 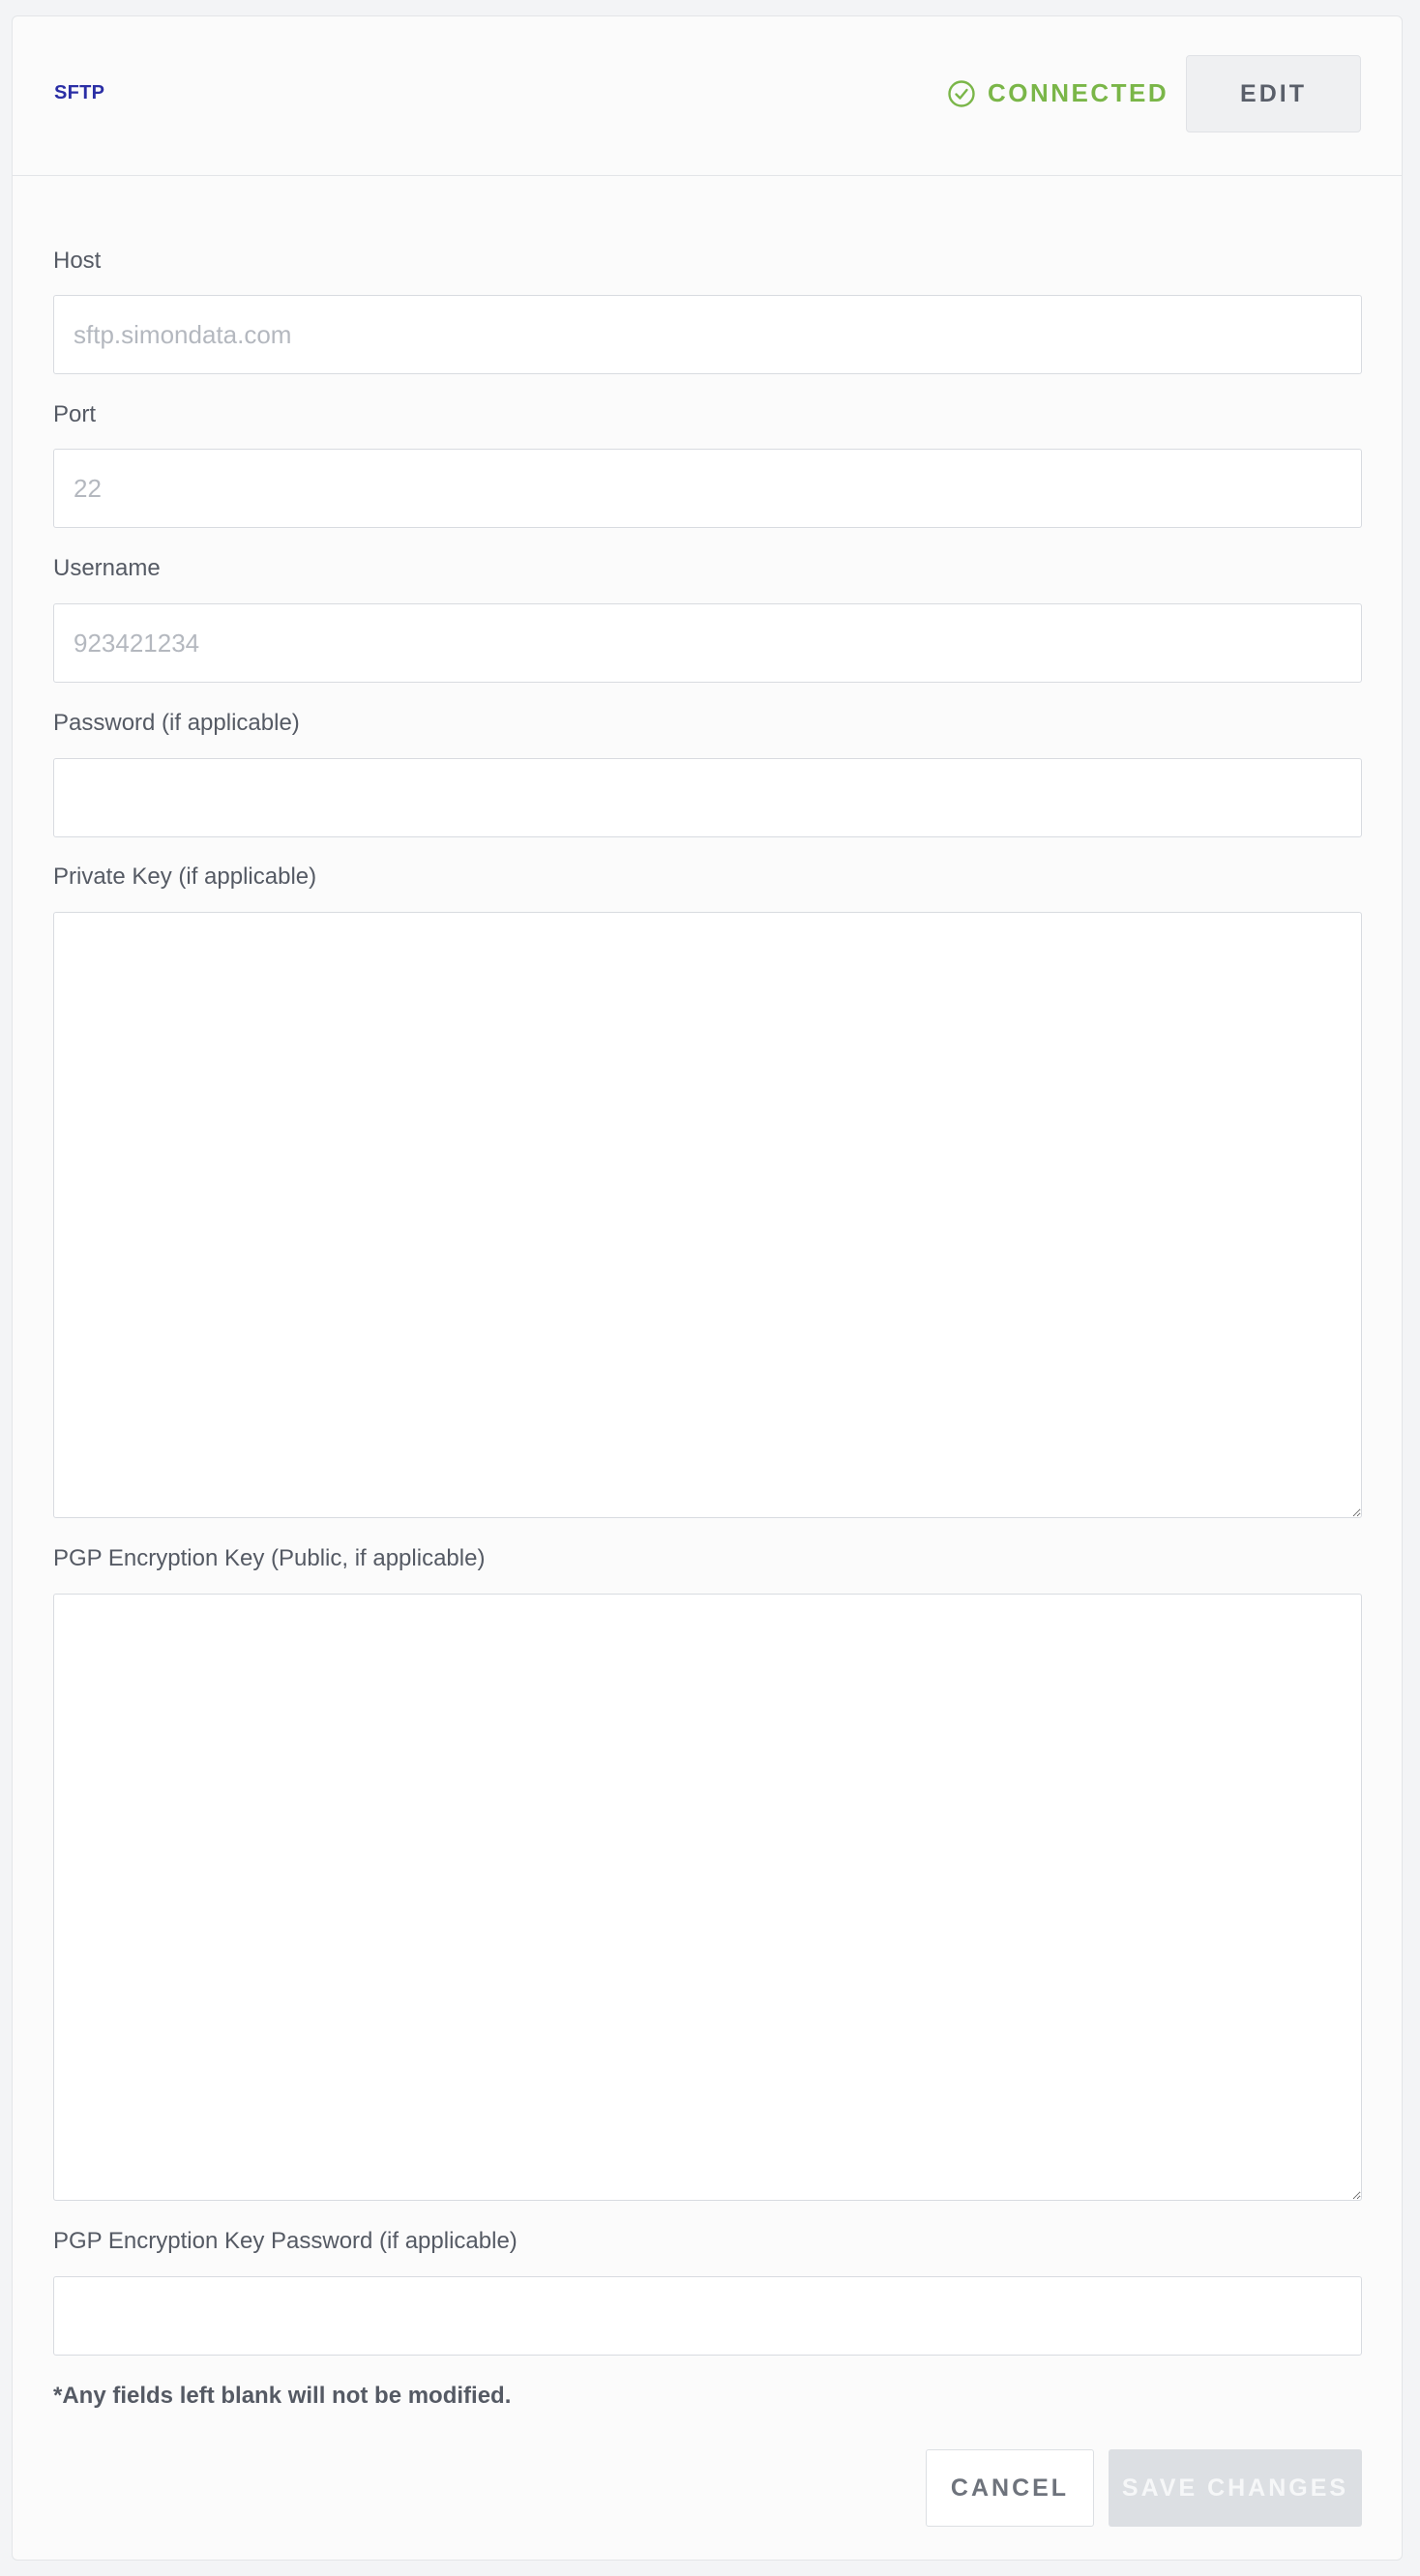 What do you see at coordinates (77, 261) in the screenshot?
I see `host-label: Host` at bounding box center [77, 261].